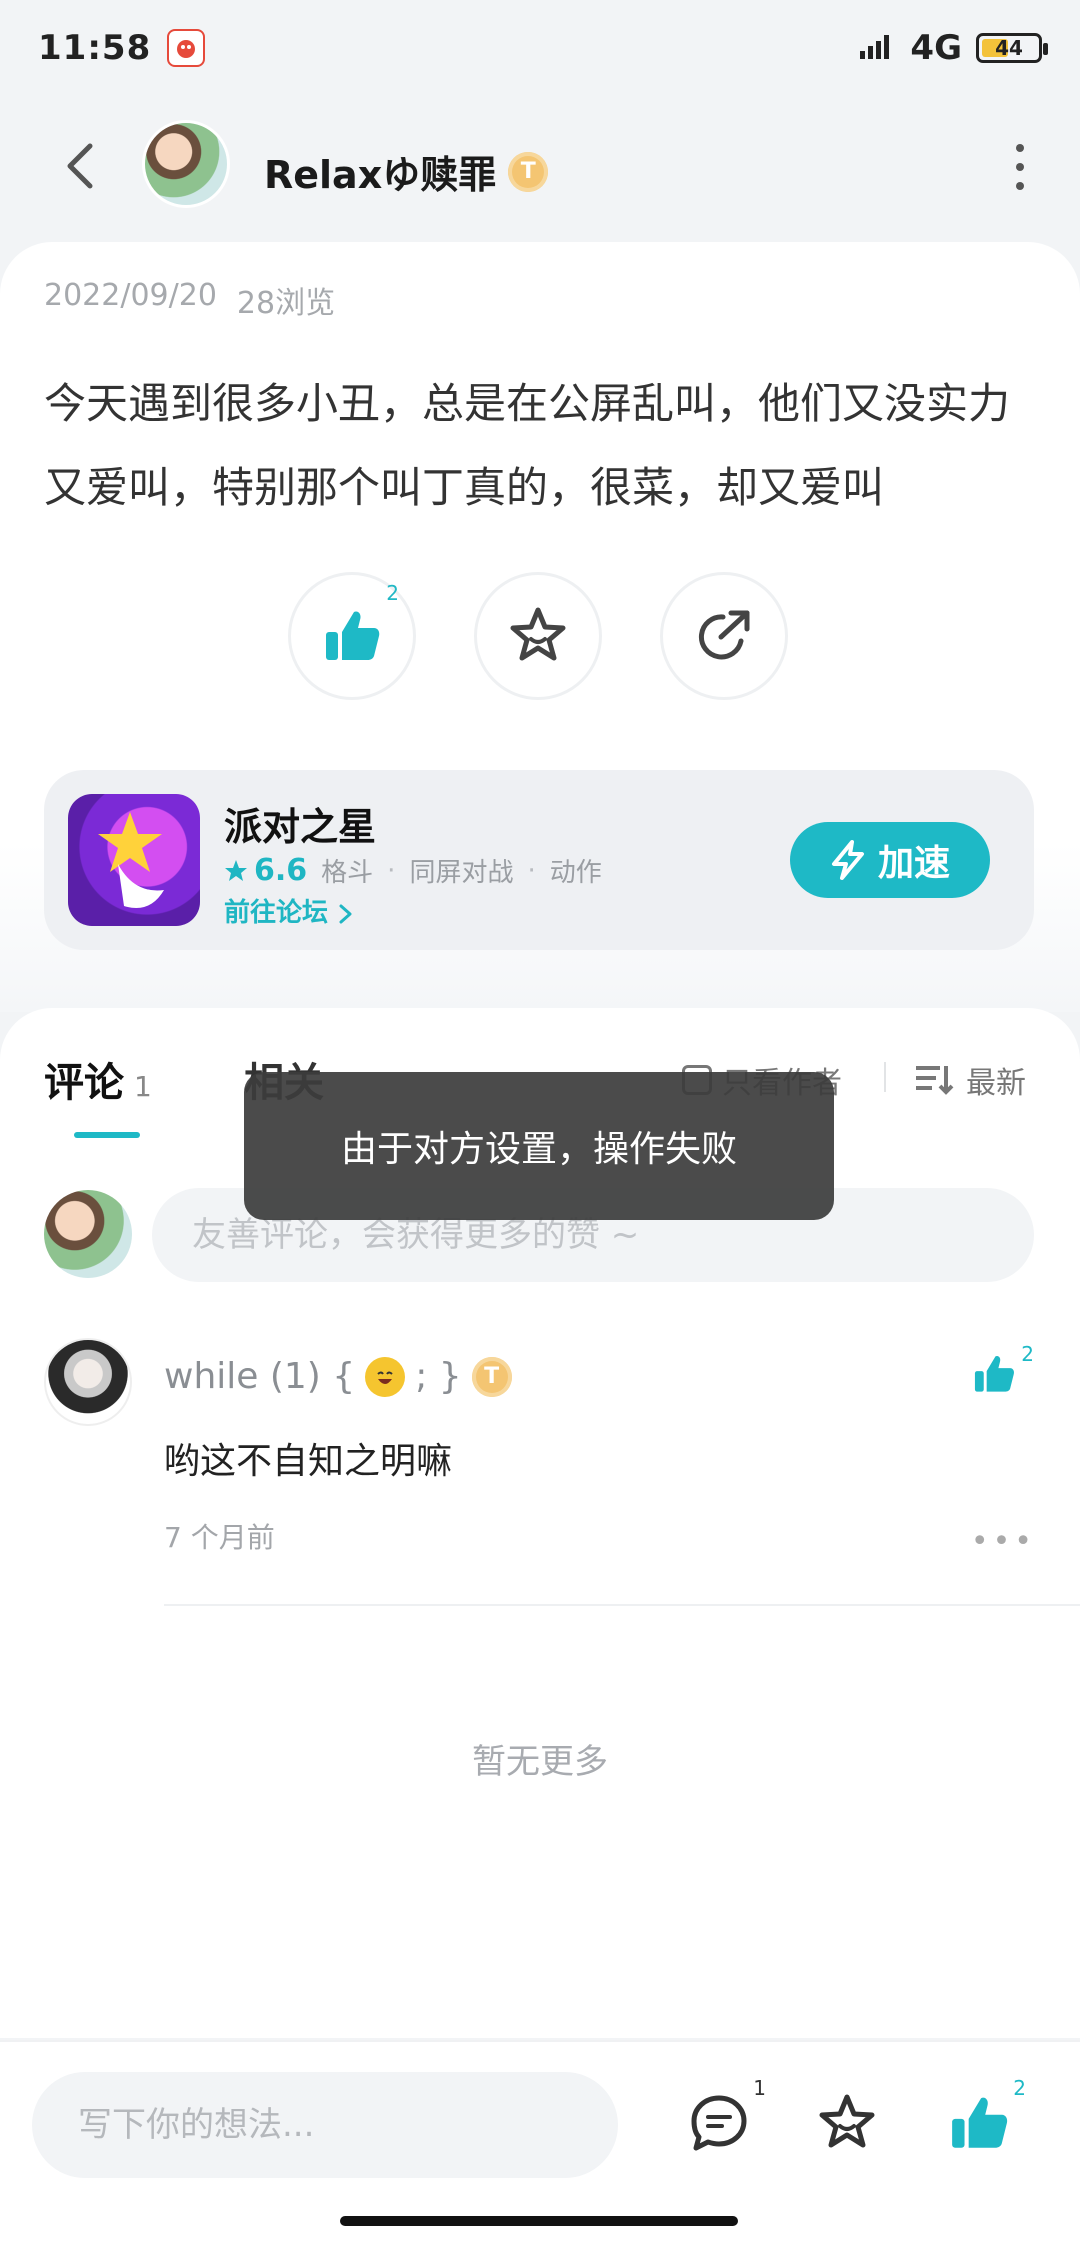 The image size is (1080, 2248). What do you see at coordinates (406, 171) in the screenshot?
I see `author-name: Relaxゆ赎罪 T` at bounding box center [406, 171].